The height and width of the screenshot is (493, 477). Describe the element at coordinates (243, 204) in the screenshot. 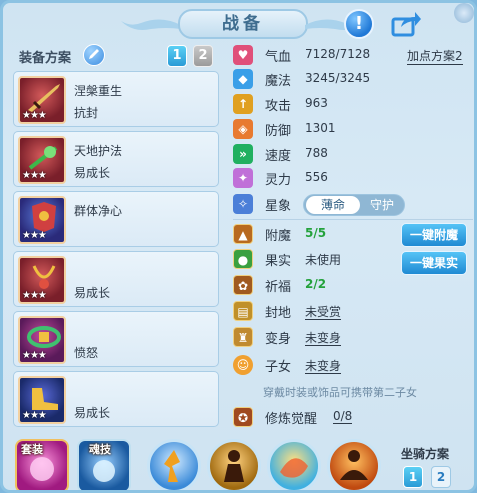

I see `star-image-icon: ✧` at that location.